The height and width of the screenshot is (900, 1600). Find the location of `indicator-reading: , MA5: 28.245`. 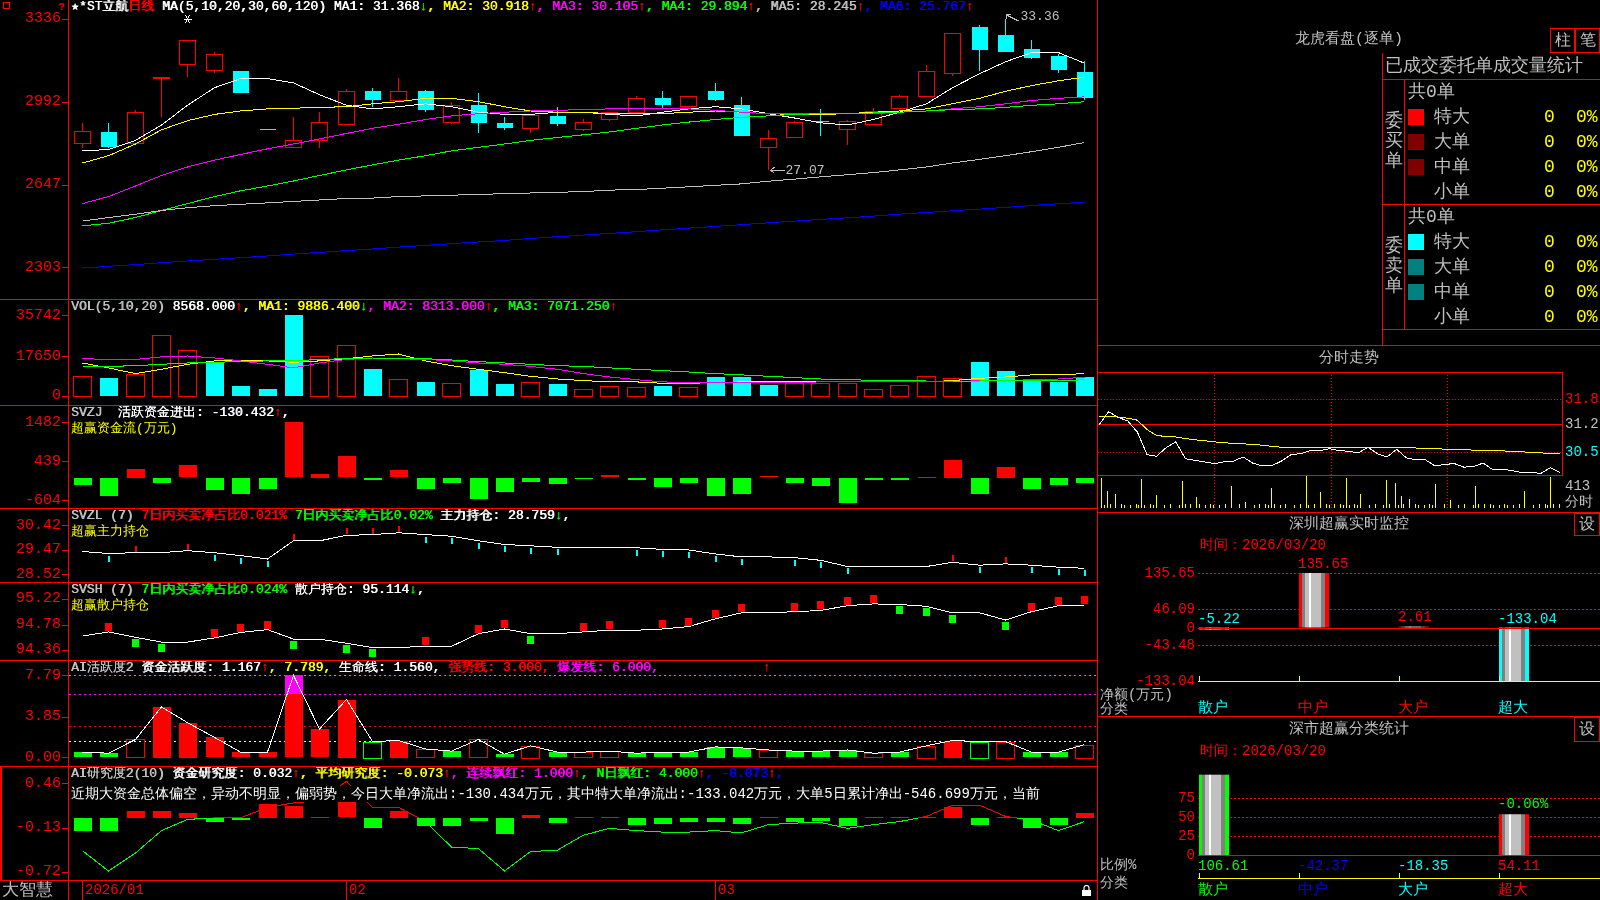

indicator-reading: , MA5: 28.245 is located at coordinates (806, 7).